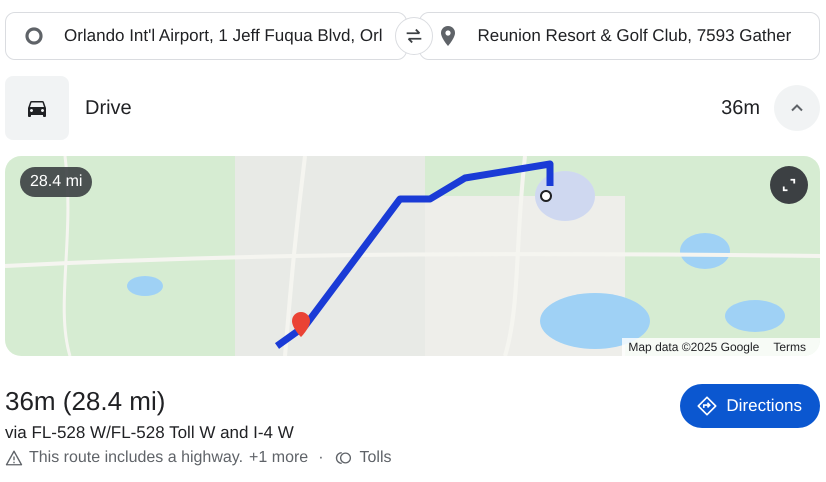  Describe the element at coordinates (344, 458) in the screenshot. I see `toll-icon` at that location.